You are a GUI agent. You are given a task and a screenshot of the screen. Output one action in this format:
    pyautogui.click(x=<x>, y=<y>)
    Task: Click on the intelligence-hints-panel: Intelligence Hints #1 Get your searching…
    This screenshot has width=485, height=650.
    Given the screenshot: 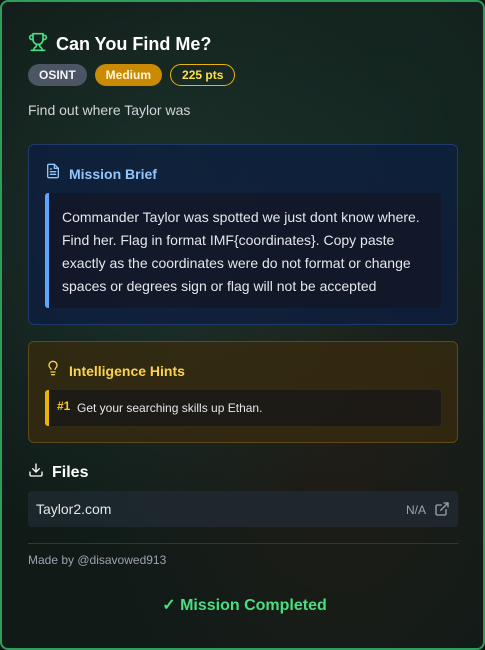 What is the action you would take?
    pyautogui.click(x=243, y=392)
    